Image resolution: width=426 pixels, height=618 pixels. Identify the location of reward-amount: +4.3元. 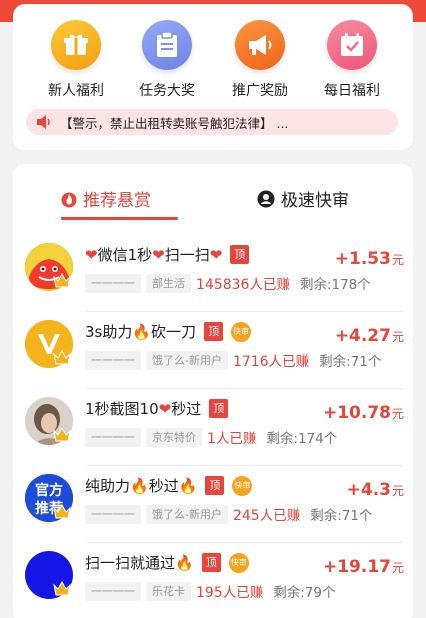
(375, 490).